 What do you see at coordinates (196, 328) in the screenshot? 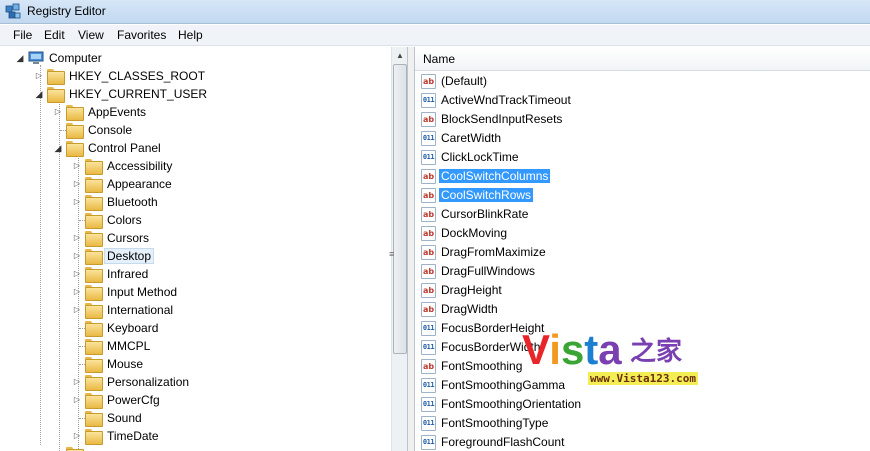
I see `tree-item-keyboard: Keyboard` at bounding box center [196, 328].